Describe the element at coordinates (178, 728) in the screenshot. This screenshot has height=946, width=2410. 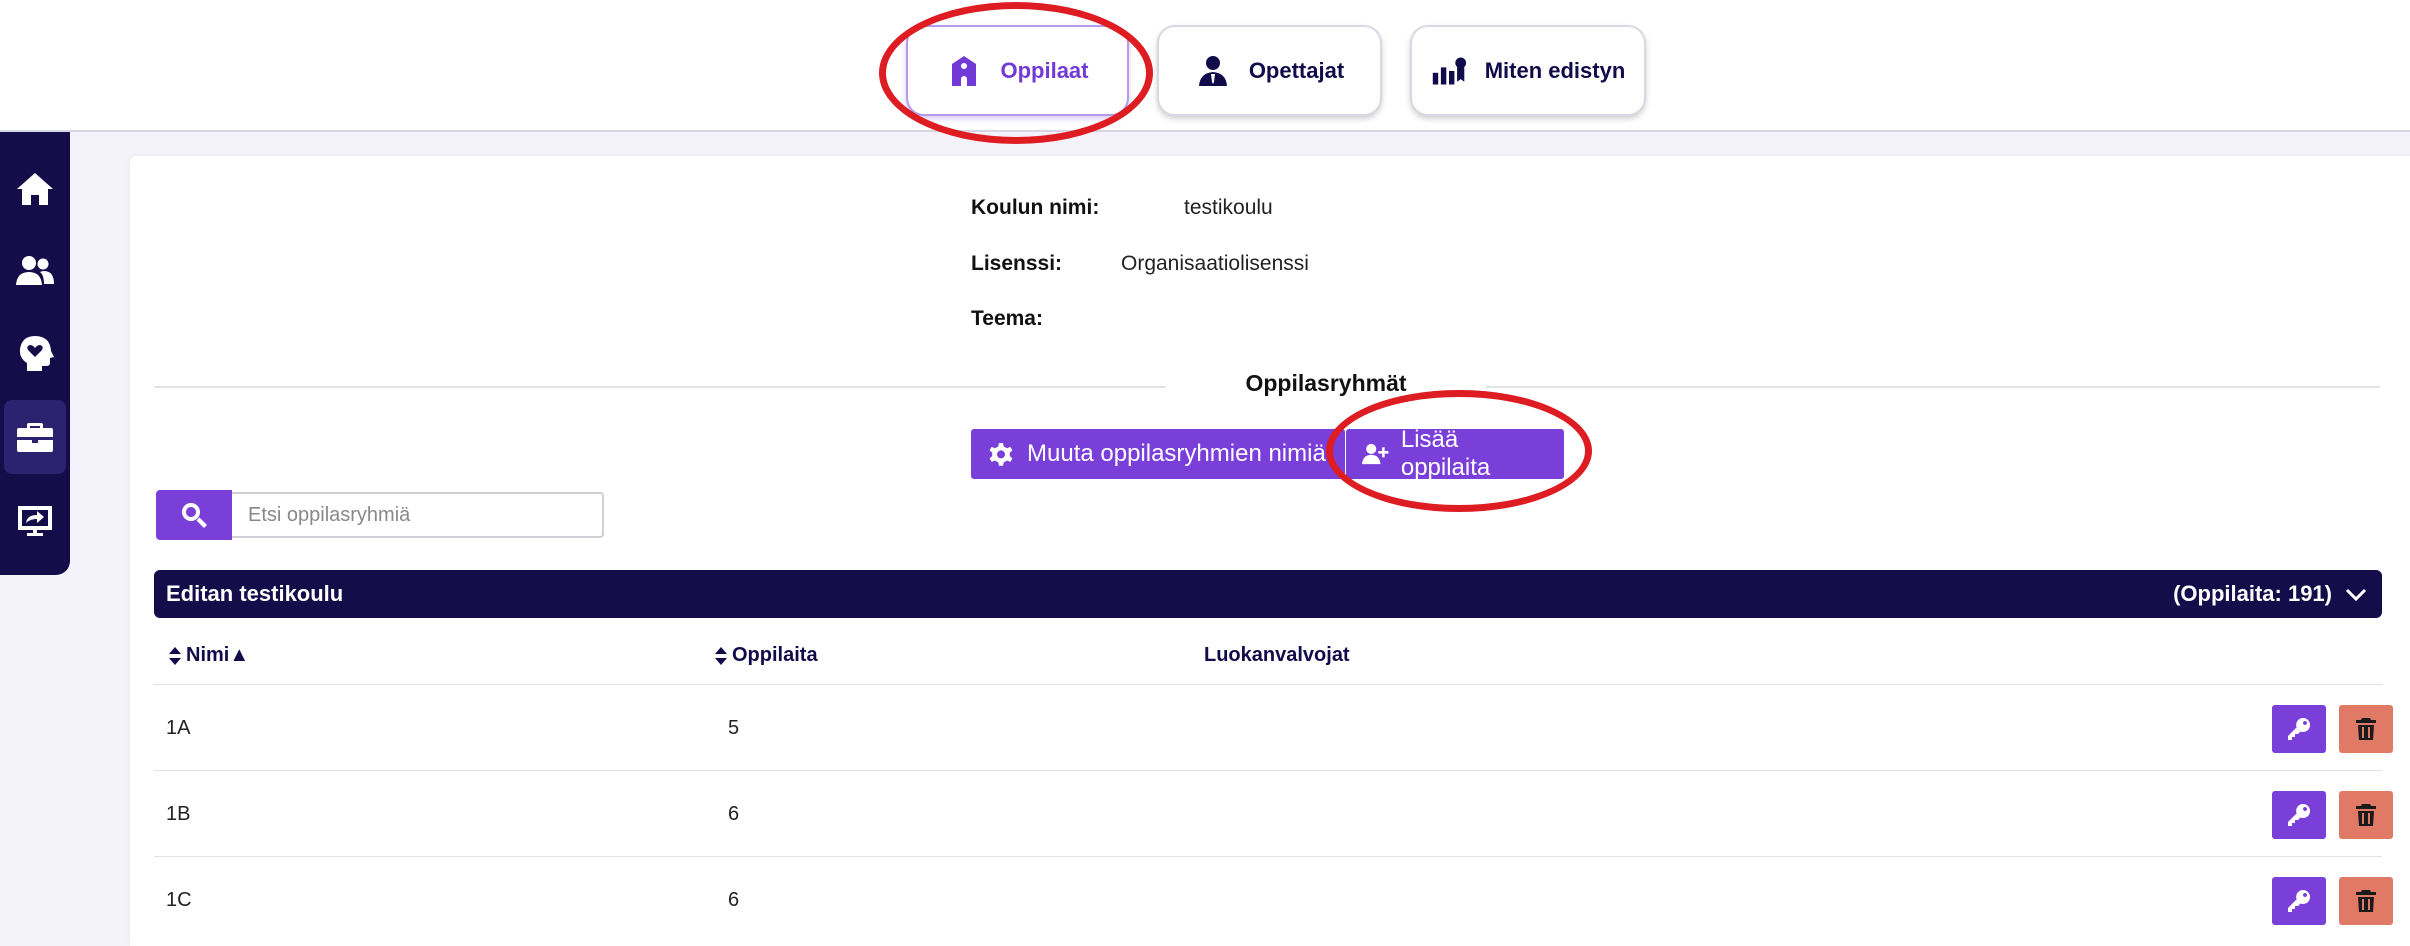
I see `row-name: 1A` at that location.